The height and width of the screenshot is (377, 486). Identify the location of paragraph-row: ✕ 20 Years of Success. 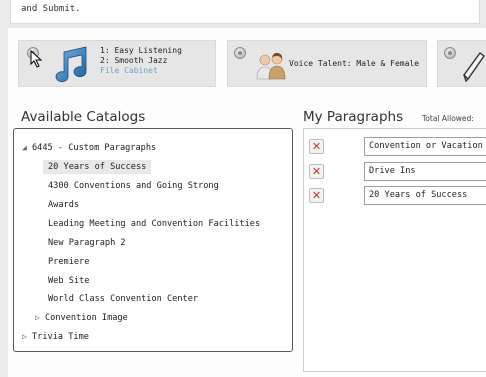
(396, 195).